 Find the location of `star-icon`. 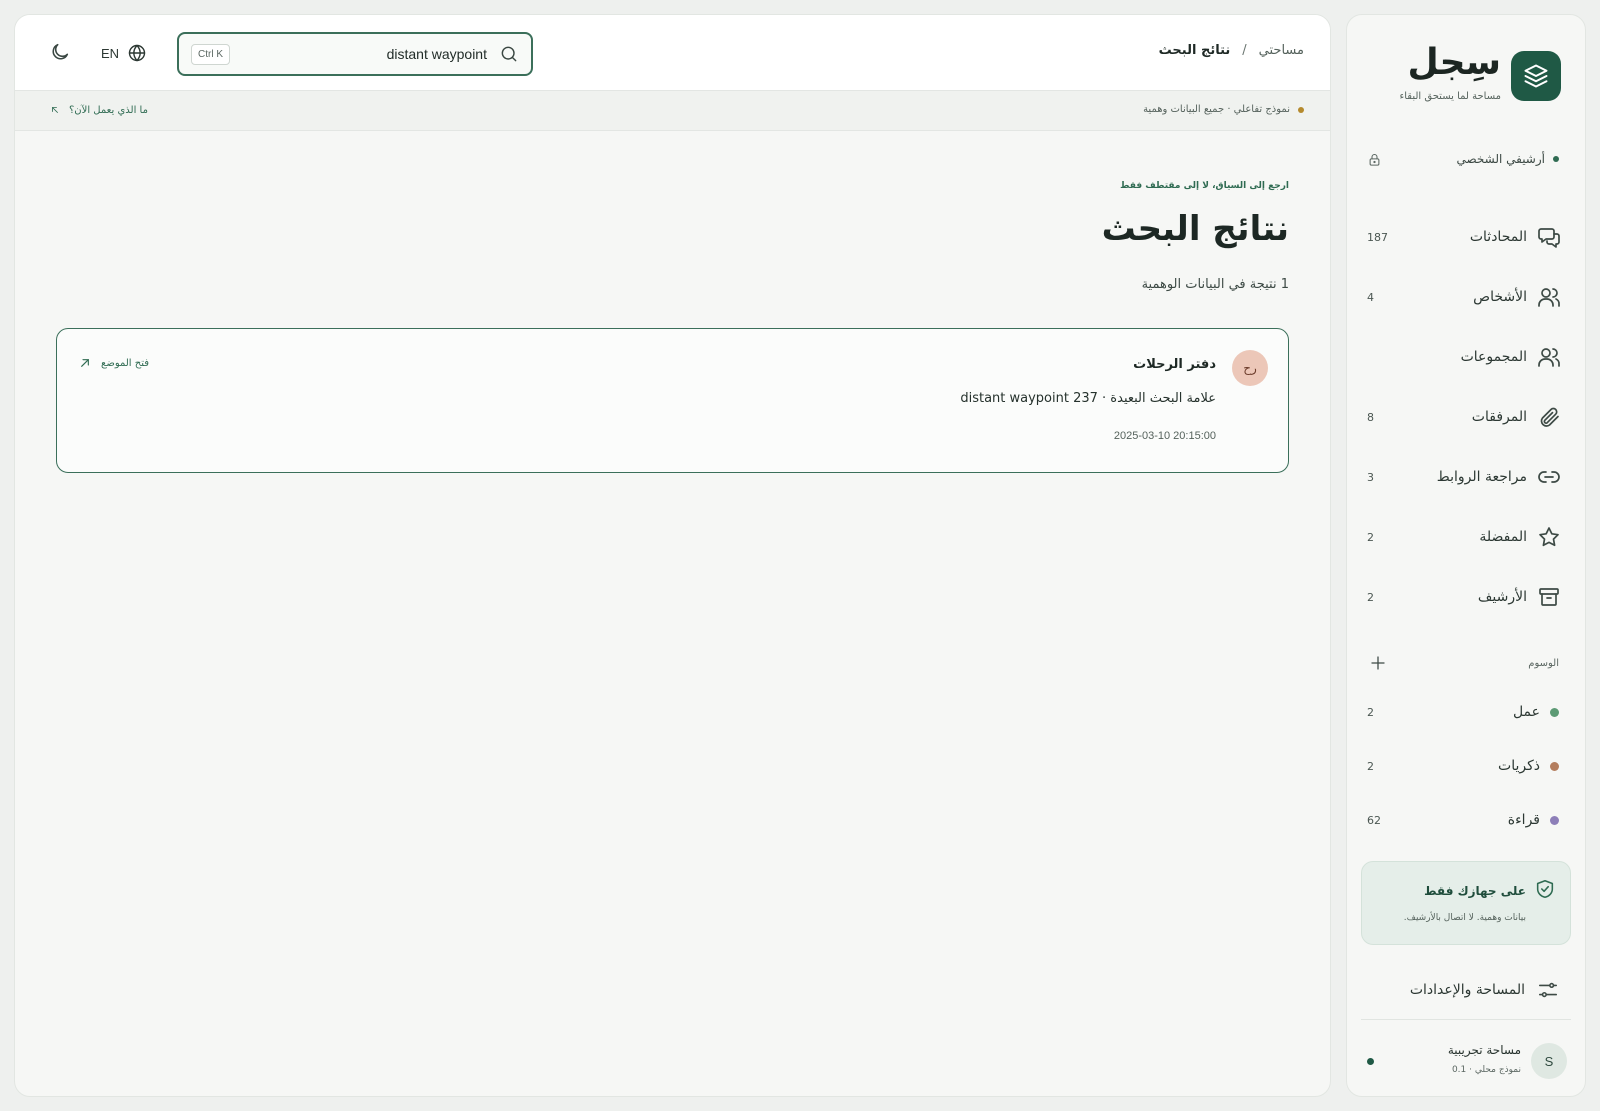

star-icon is located at coordinates (1549, 537).